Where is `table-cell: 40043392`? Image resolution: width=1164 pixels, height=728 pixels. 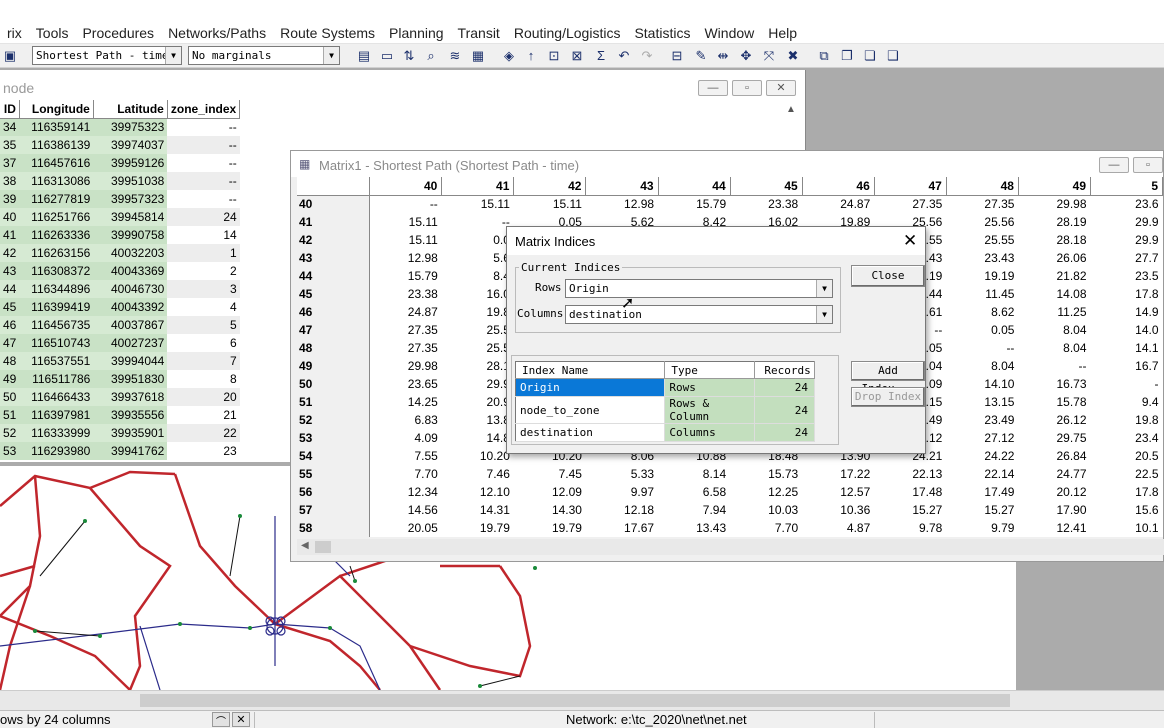 table-cell: 40043392 is located at coordinates (130, 307).